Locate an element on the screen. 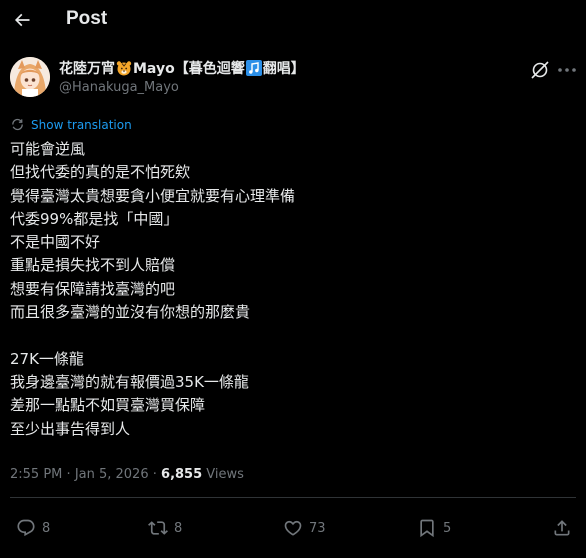  author-name-part3: 翻唱】 is located at coordinates (283, 69).